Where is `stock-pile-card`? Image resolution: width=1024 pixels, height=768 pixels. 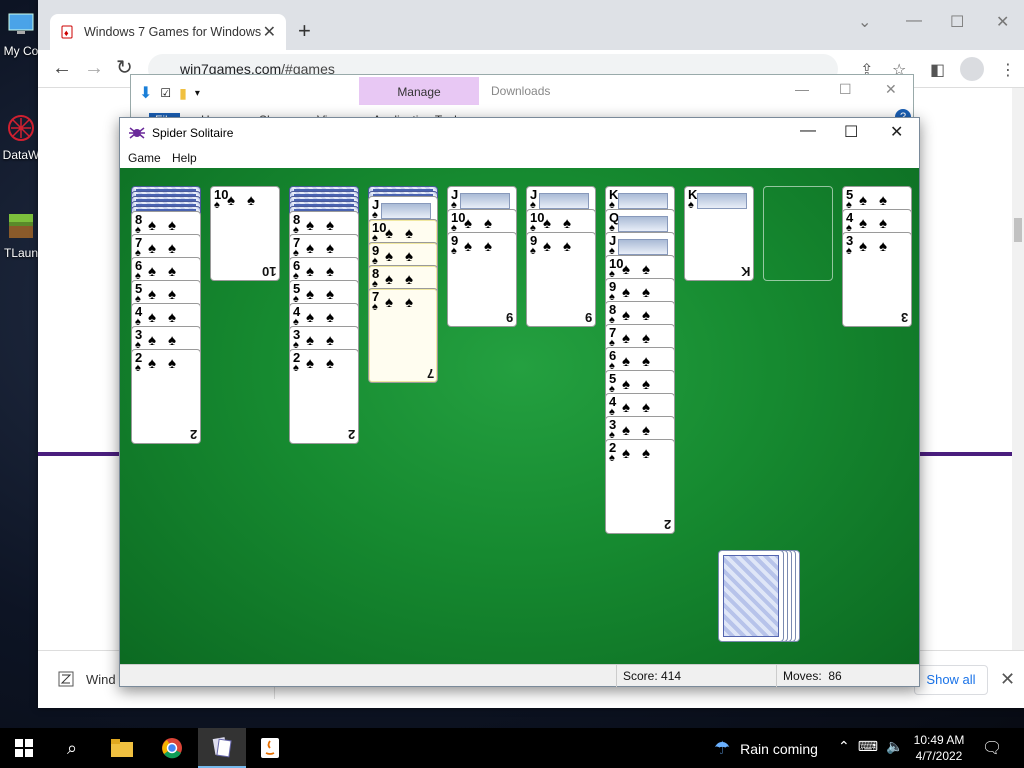 stock-pile-card is located at coordinates (751, 596).